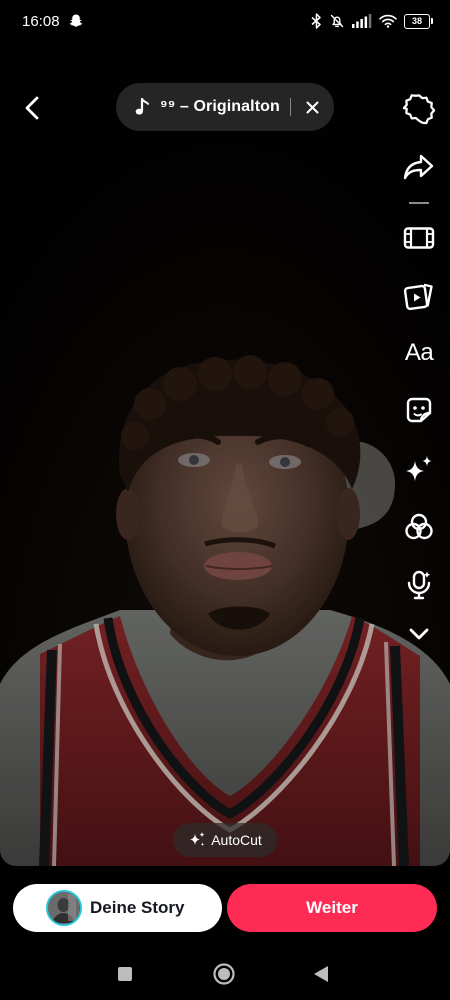 The width and height of the screenshot is (450, 1000). Describe the element at coordinates (337, 21) in the screenshot. I see `mute-icon` at that location.